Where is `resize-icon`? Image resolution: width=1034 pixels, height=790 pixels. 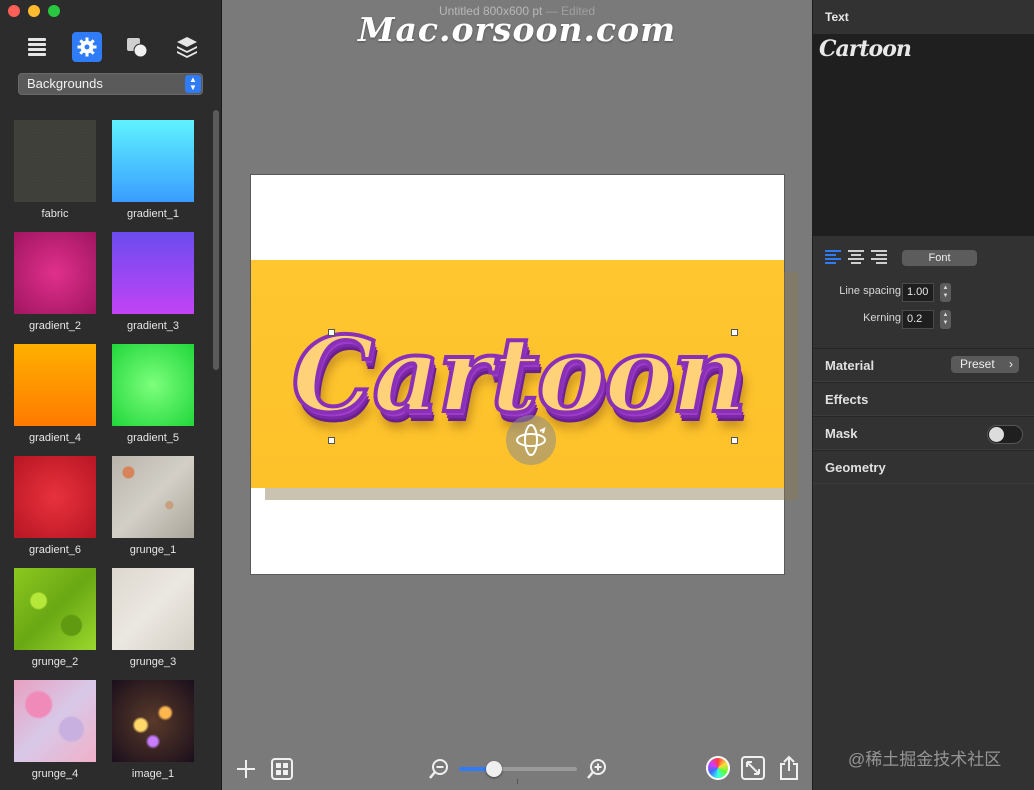
resize-icon is located at coordinates (753, 768).